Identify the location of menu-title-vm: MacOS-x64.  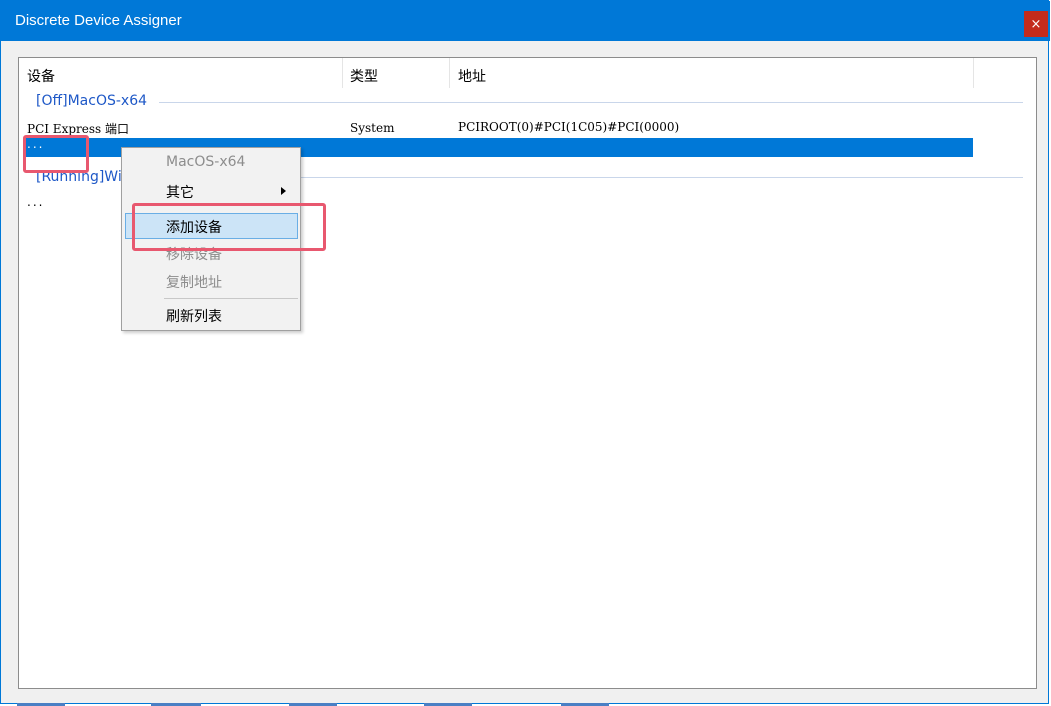
(206, 162).